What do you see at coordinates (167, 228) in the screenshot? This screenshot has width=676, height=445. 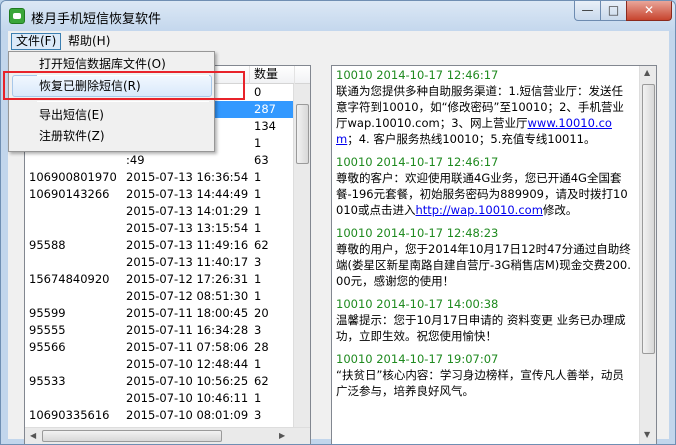 I see `list-row: 2015-07-13 13:15:54 1` at bounding box center [167, 228].